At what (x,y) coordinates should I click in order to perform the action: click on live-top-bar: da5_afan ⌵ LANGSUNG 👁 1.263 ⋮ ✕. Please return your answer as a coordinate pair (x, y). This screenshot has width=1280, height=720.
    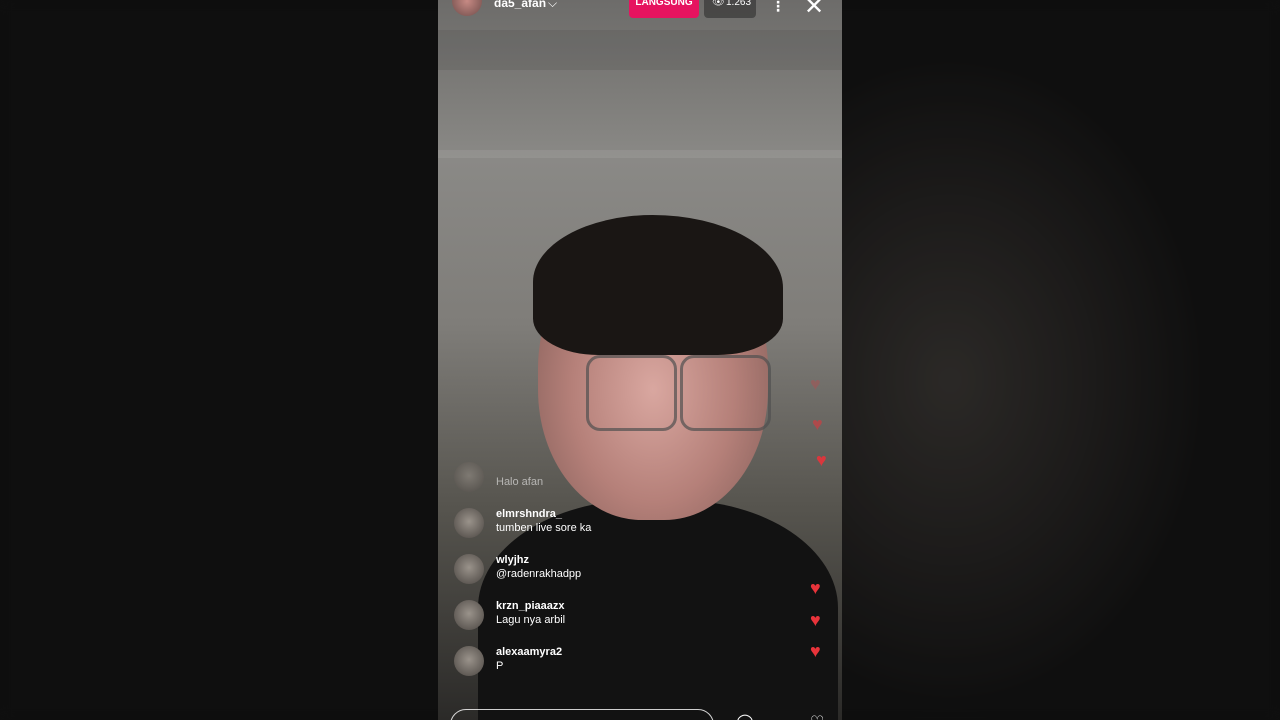
    Looking at the image, I should click on (640, 10).